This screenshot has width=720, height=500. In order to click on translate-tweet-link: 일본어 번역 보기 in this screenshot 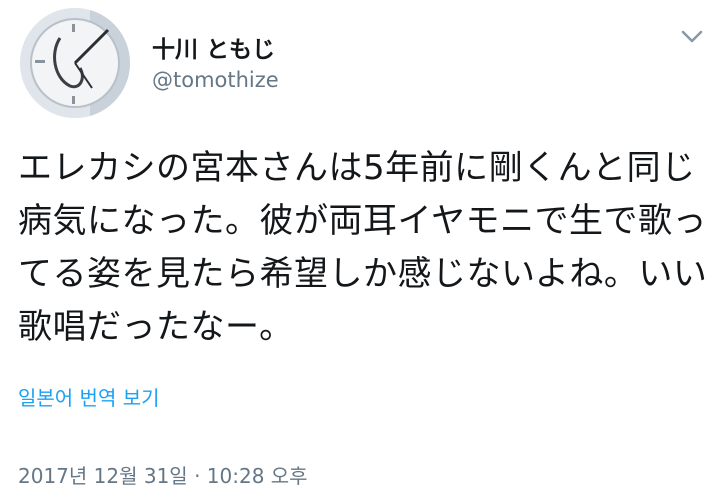, I will do `click(89, 396)`.